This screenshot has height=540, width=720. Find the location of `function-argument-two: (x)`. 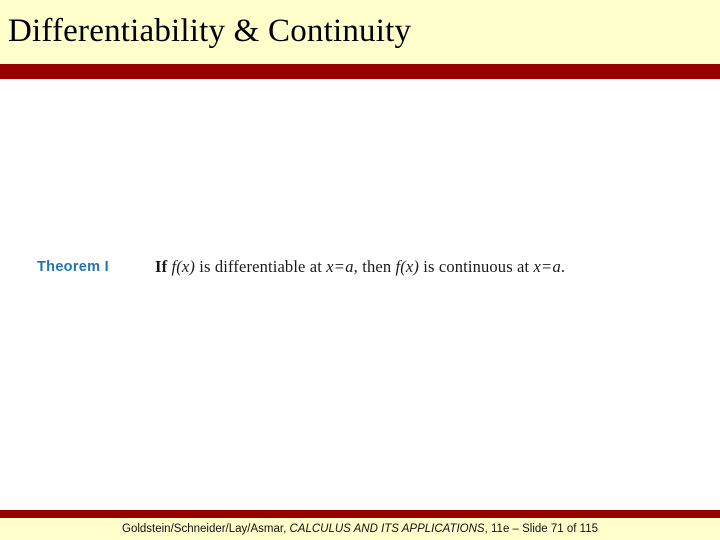

function-argument-two: (x) is located at coordinates (409, 266).